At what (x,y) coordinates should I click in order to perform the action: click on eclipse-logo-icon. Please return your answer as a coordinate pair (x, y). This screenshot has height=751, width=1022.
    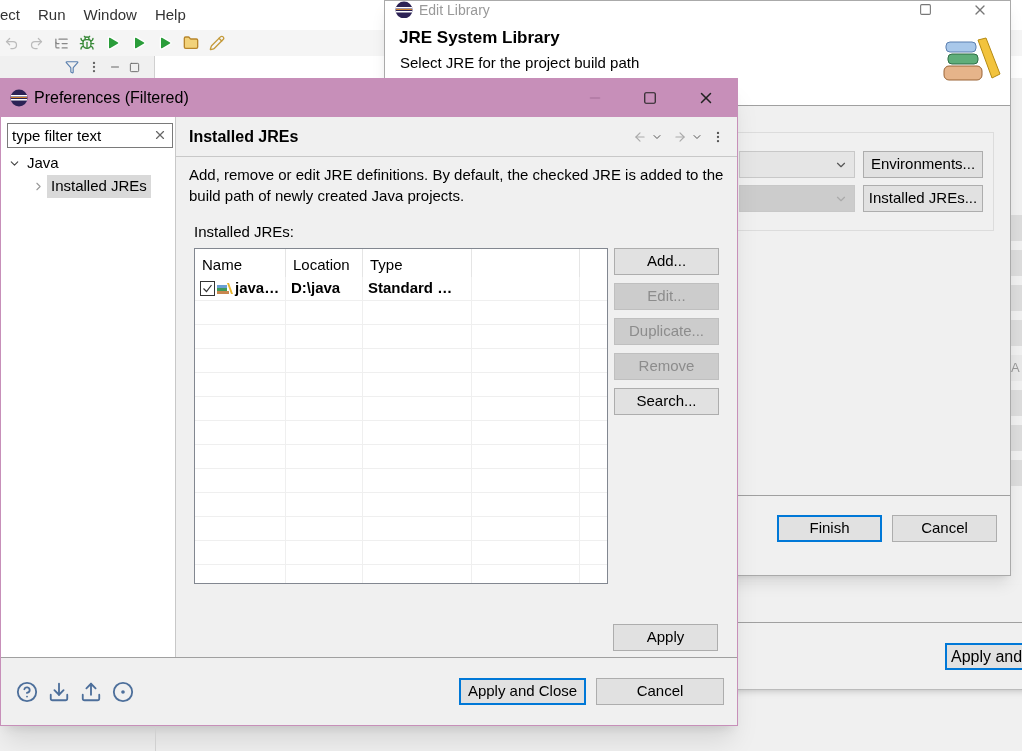
    Looking at the image, I should click on (19, 98).